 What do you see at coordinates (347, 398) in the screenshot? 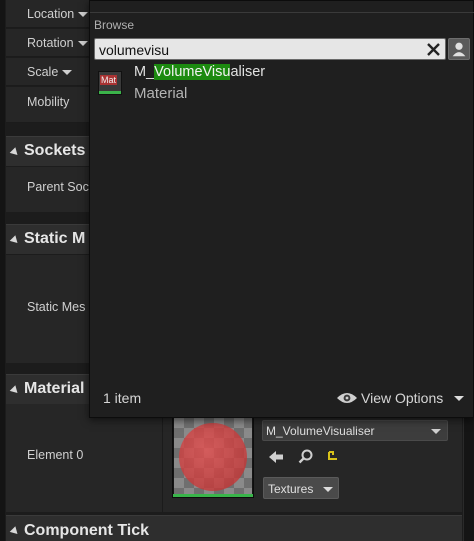
I see `eye-icon` at bounding box center [347, 398].